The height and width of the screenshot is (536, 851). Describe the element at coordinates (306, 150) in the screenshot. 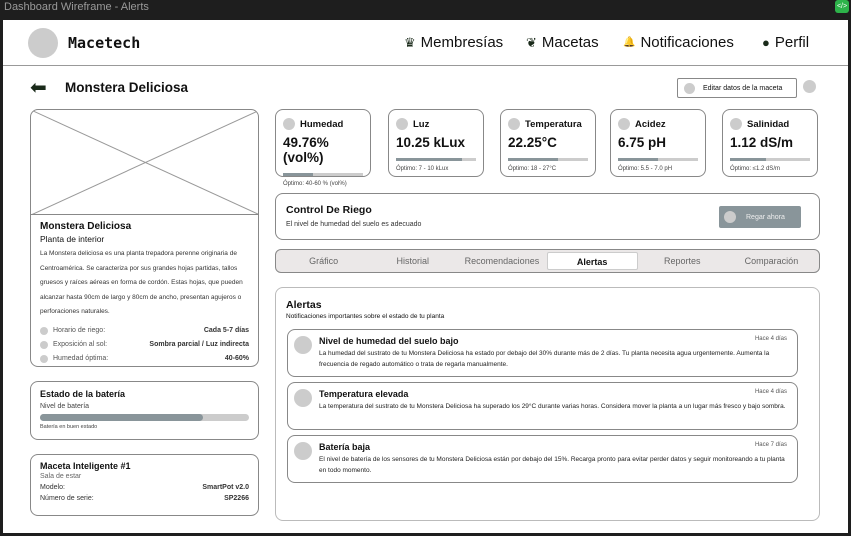

I see `metric-value: 49.76% (vol%)` at that location.